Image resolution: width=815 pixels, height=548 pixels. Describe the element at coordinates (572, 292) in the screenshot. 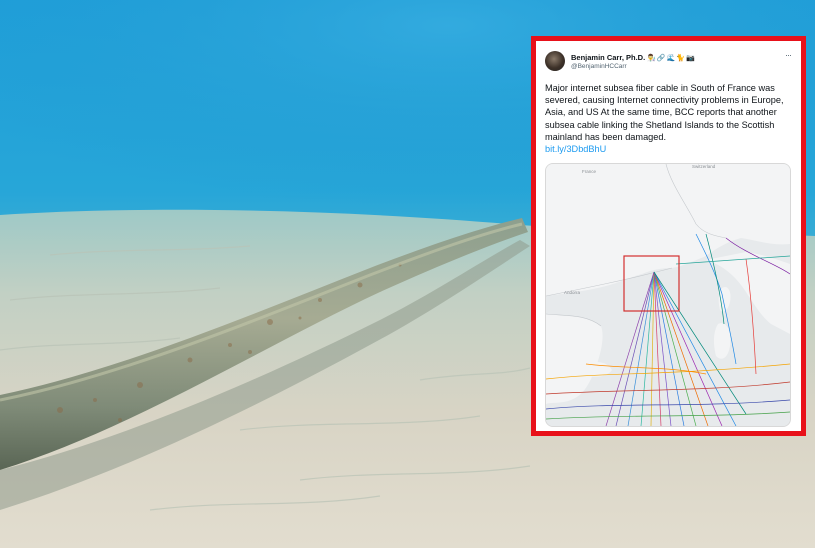

I see `map-label-andorra: Andorra` at that location.